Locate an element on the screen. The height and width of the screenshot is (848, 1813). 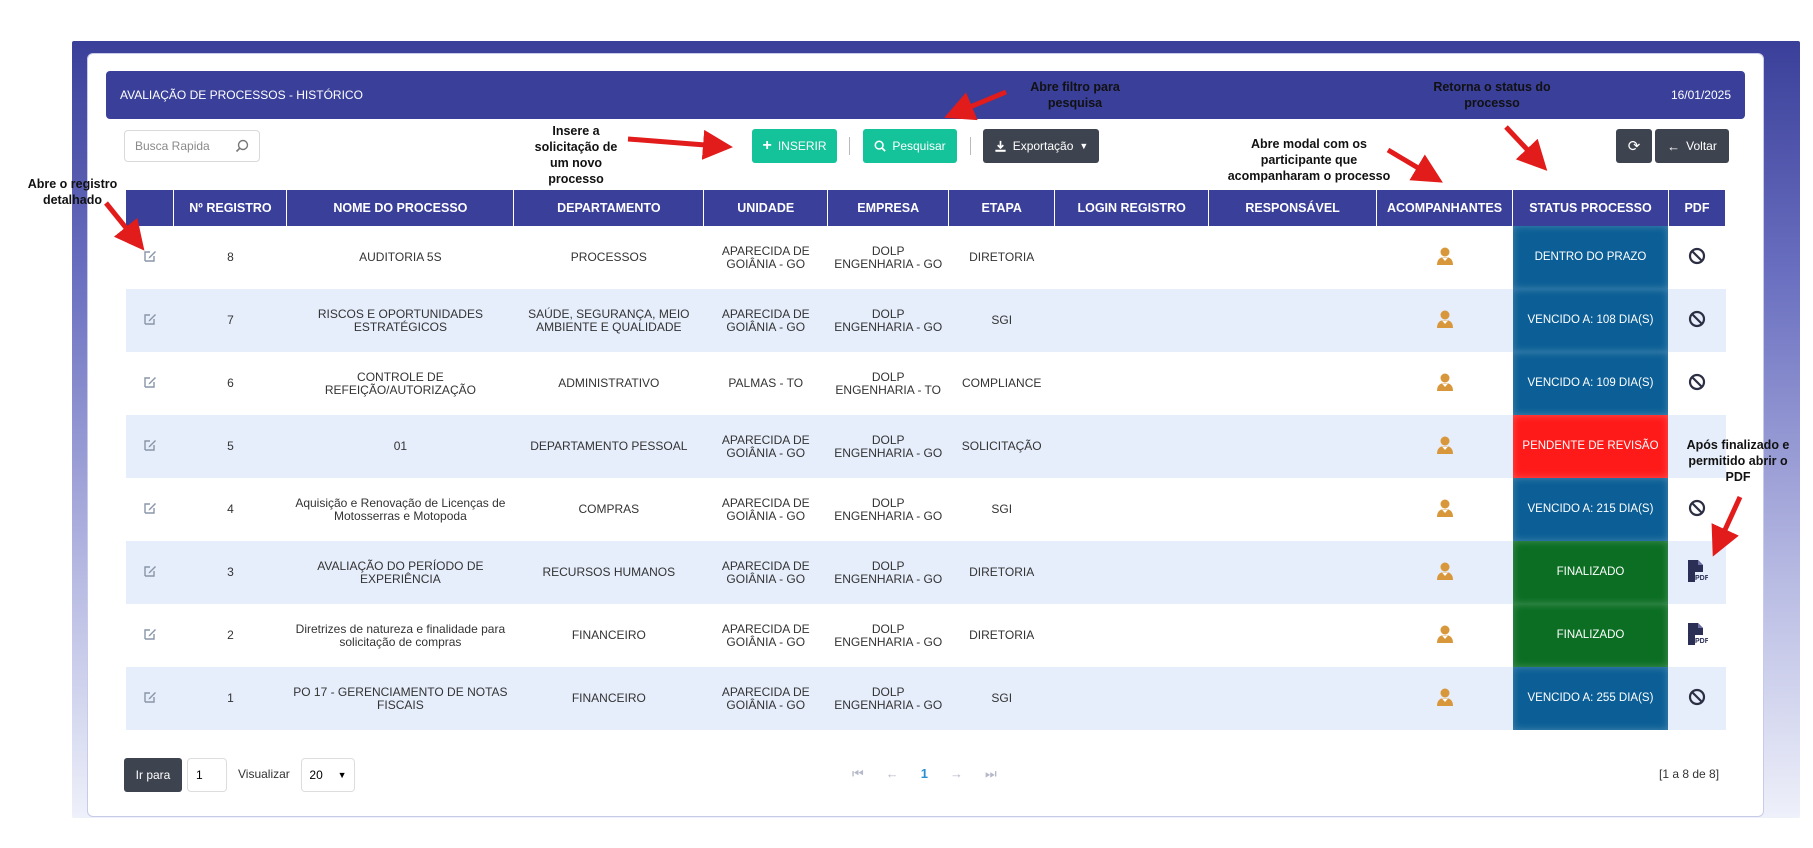
arrow-open-record is located at coordinates (124, 226).